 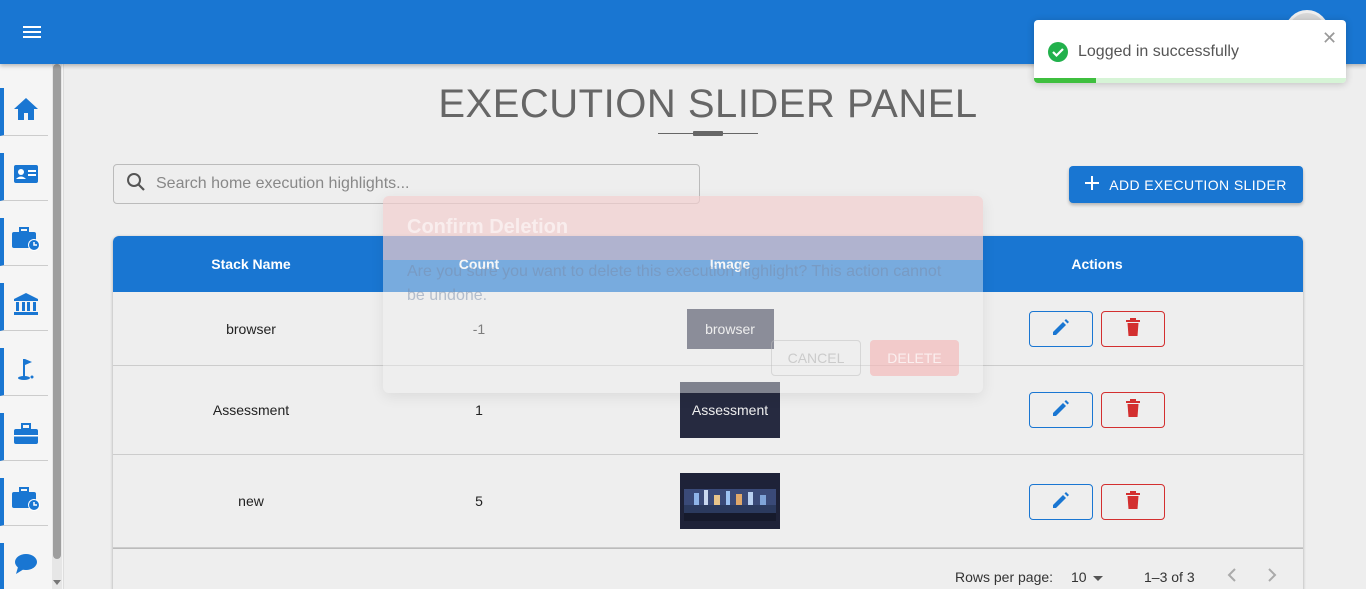 I want to click on scrollbar-thumb, so click(x=57, y=311).